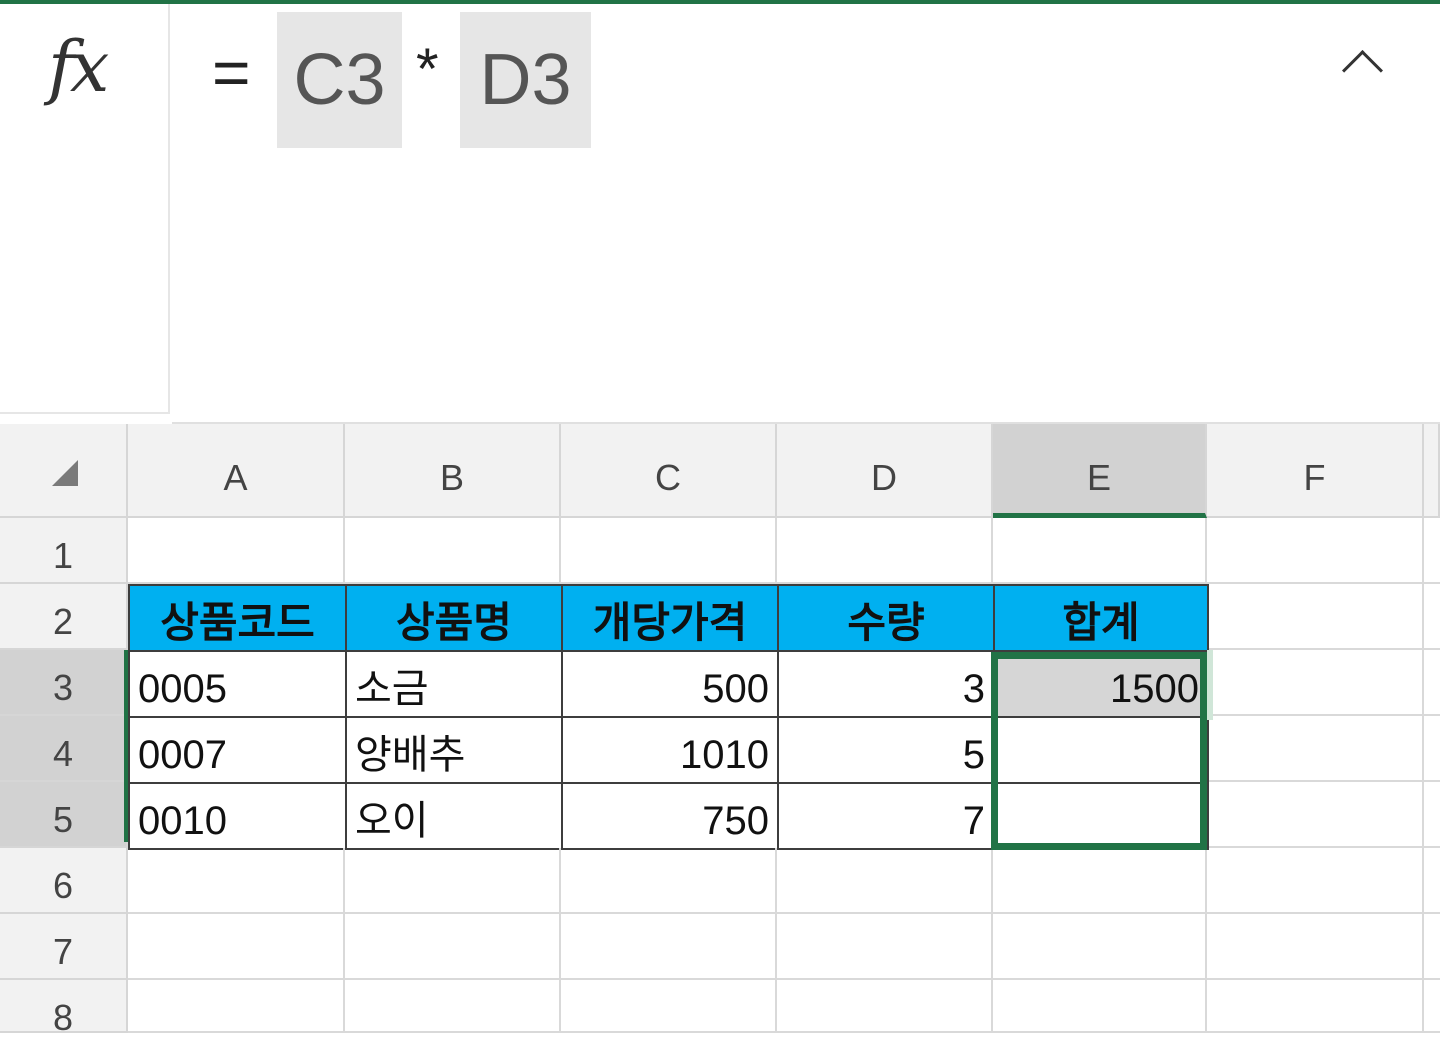 The width and height of the screenshot is (1440, 1056). I want to click on cell-d4: 5, so click(886, 750).